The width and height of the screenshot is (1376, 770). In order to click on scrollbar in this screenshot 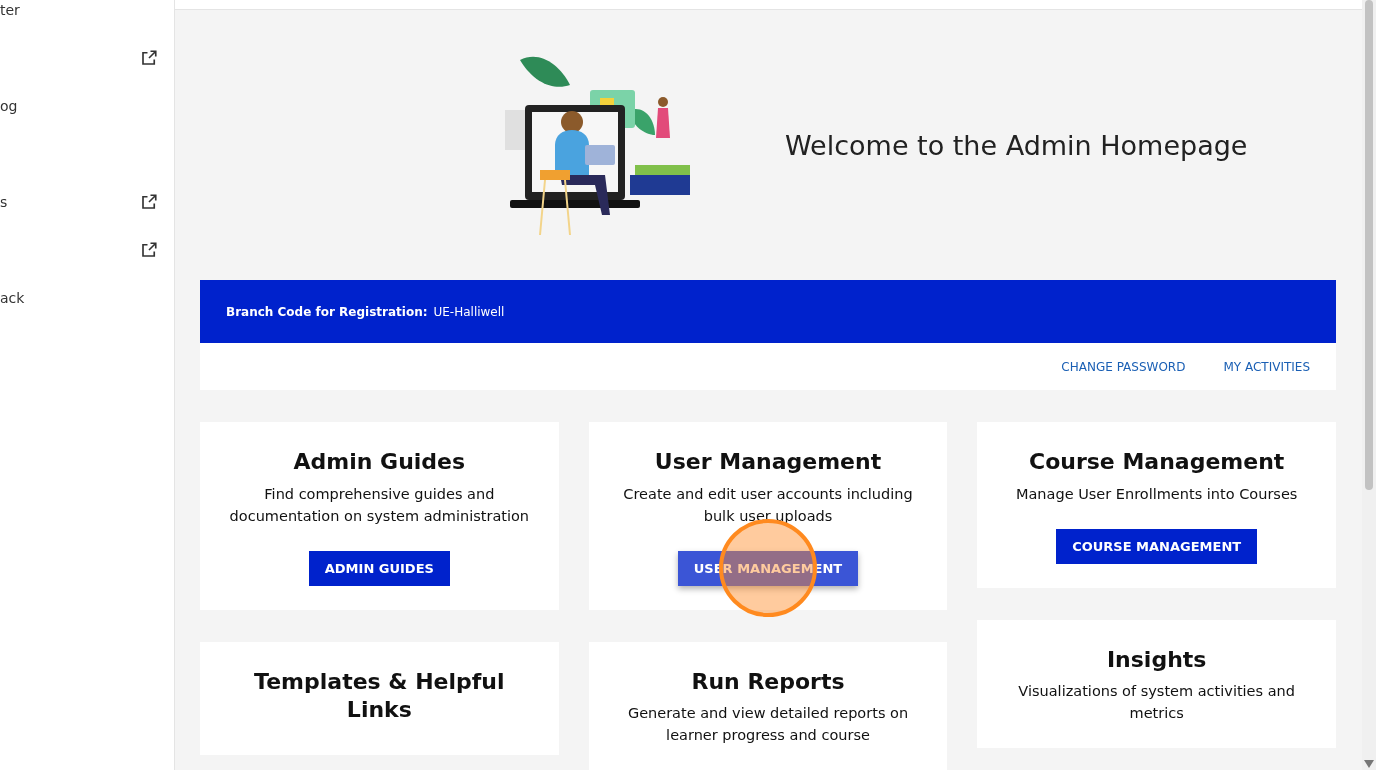, I will do `click(1369, 385)`.